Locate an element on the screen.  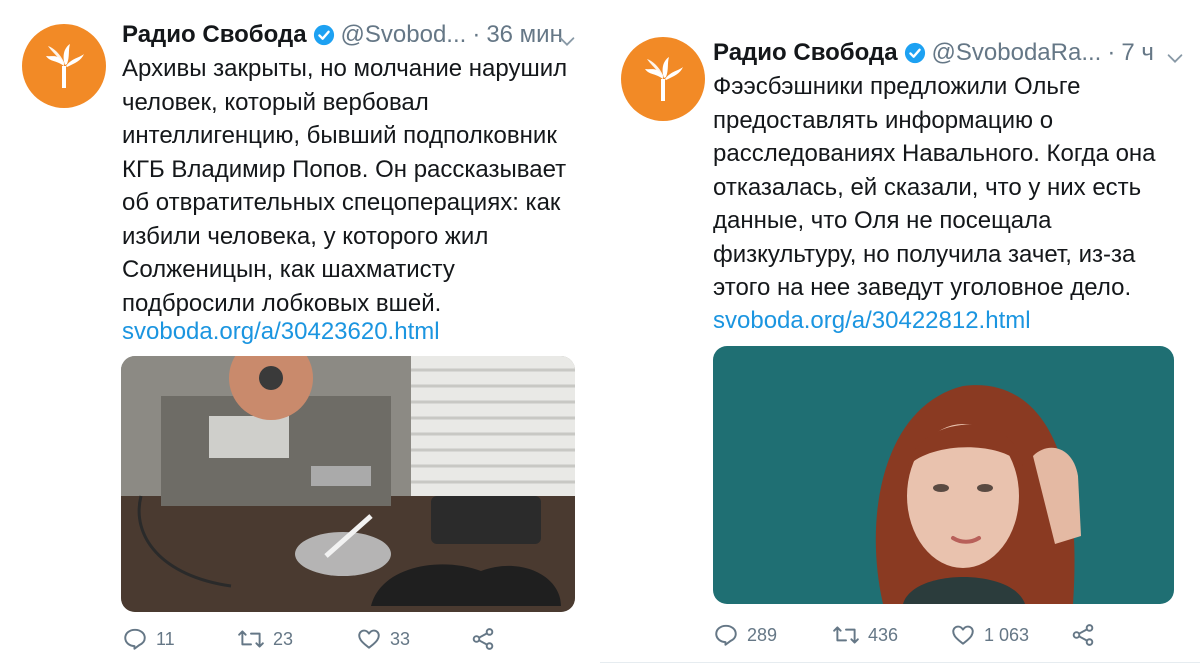
like-count: 1 063 is located at coordinates (1007, 634).